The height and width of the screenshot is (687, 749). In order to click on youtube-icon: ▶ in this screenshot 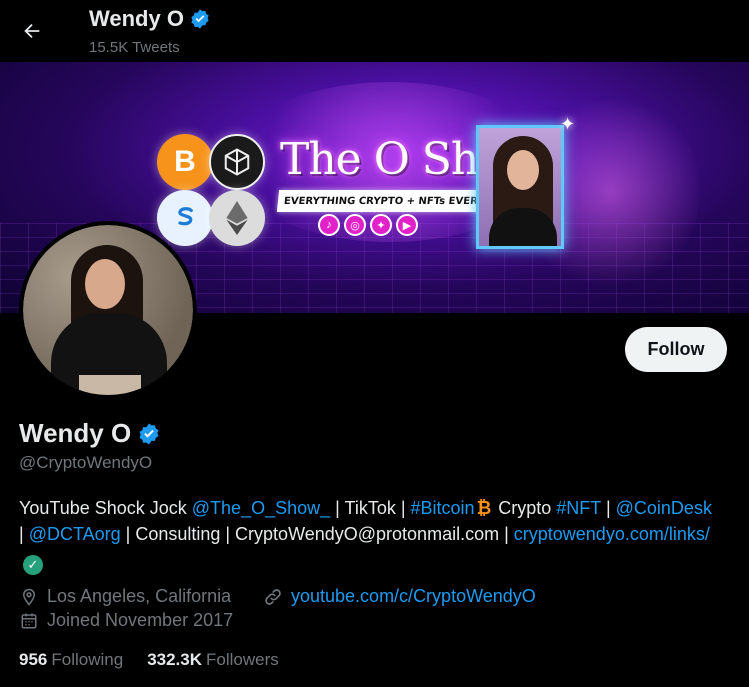, I will do `click(407, 225)`.